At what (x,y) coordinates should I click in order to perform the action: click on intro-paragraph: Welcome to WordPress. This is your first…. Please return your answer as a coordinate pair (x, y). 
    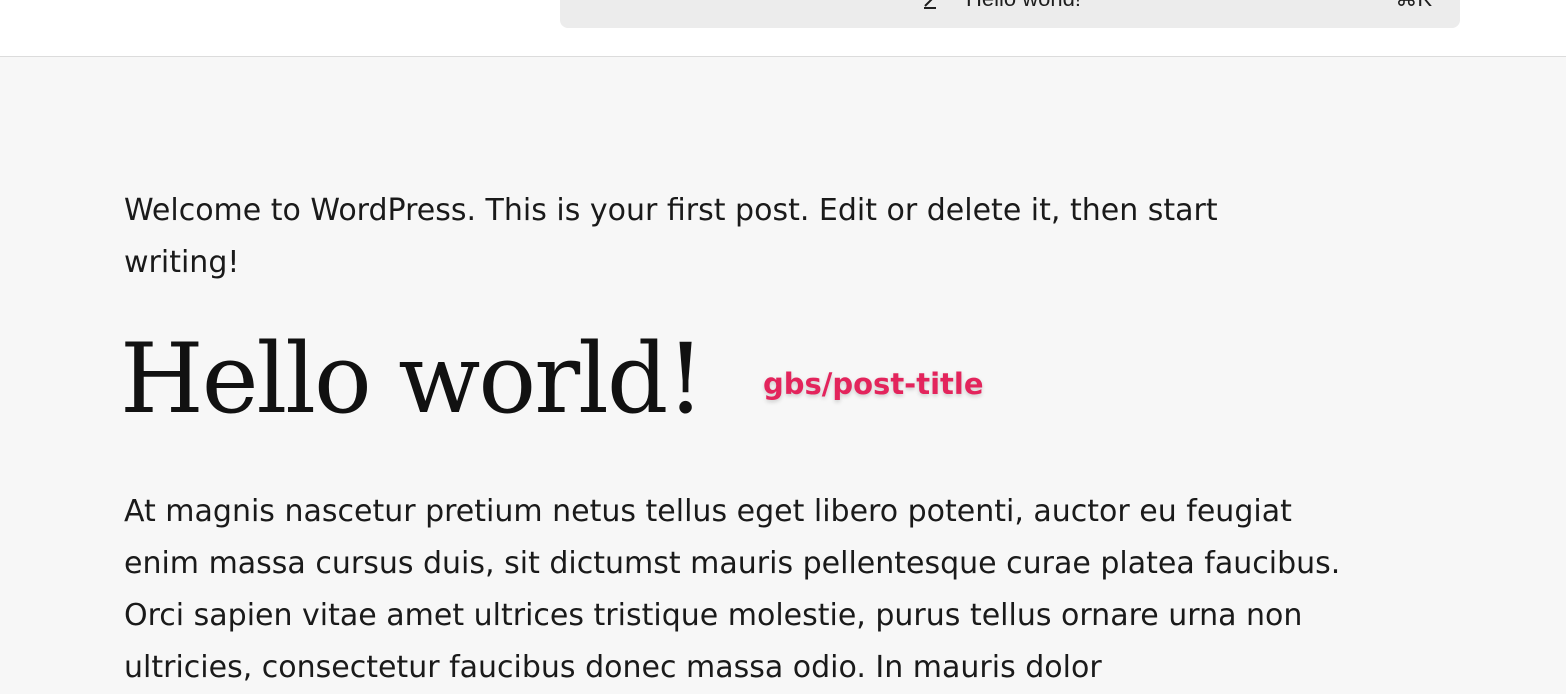
    Looking at the image, I should click on (714, 237).